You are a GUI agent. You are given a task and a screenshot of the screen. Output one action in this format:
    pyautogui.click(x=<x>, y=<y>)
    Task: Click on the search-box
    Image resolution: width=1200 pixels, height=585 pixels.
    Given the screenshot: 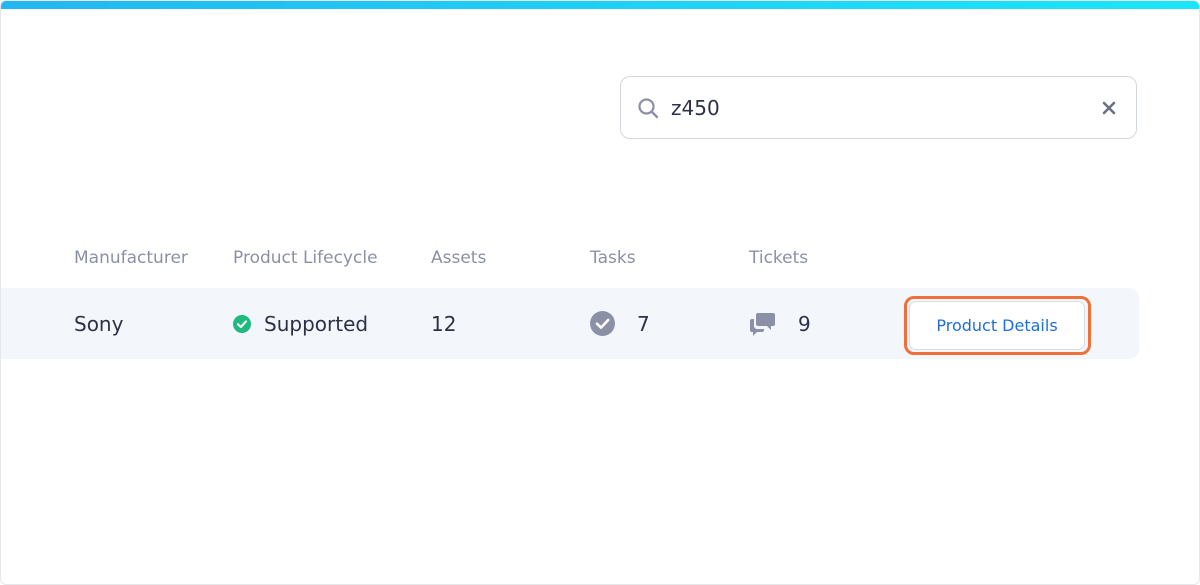 What is the action you would take?
    pyautogui.click(x=878, y=107)
    